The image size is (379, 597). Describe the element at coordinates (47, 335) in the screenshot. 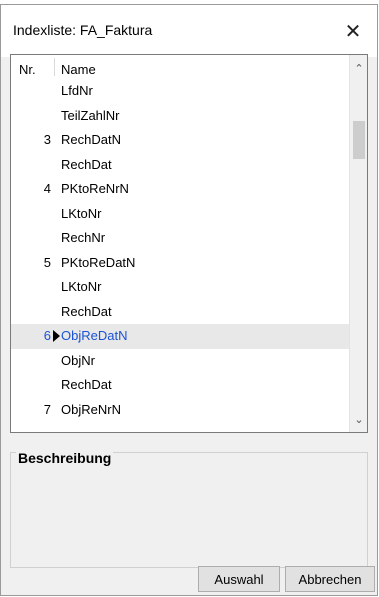

I see `item-nr: 6` at that location.